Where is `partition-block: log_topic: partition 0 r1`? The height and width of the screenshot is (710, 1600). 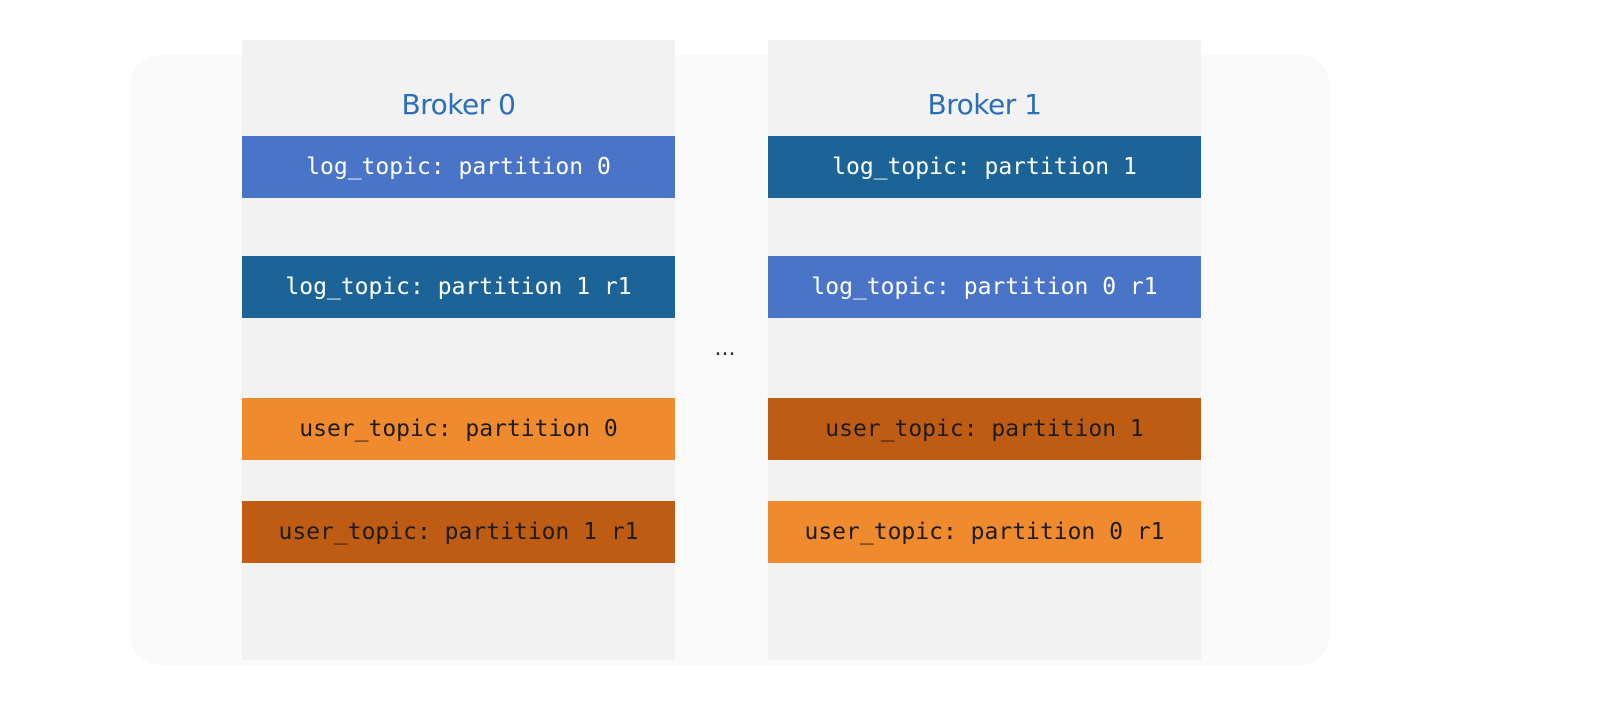 partition-block: log_topic: partition 0 r1 is located at coordinates (984, 287).